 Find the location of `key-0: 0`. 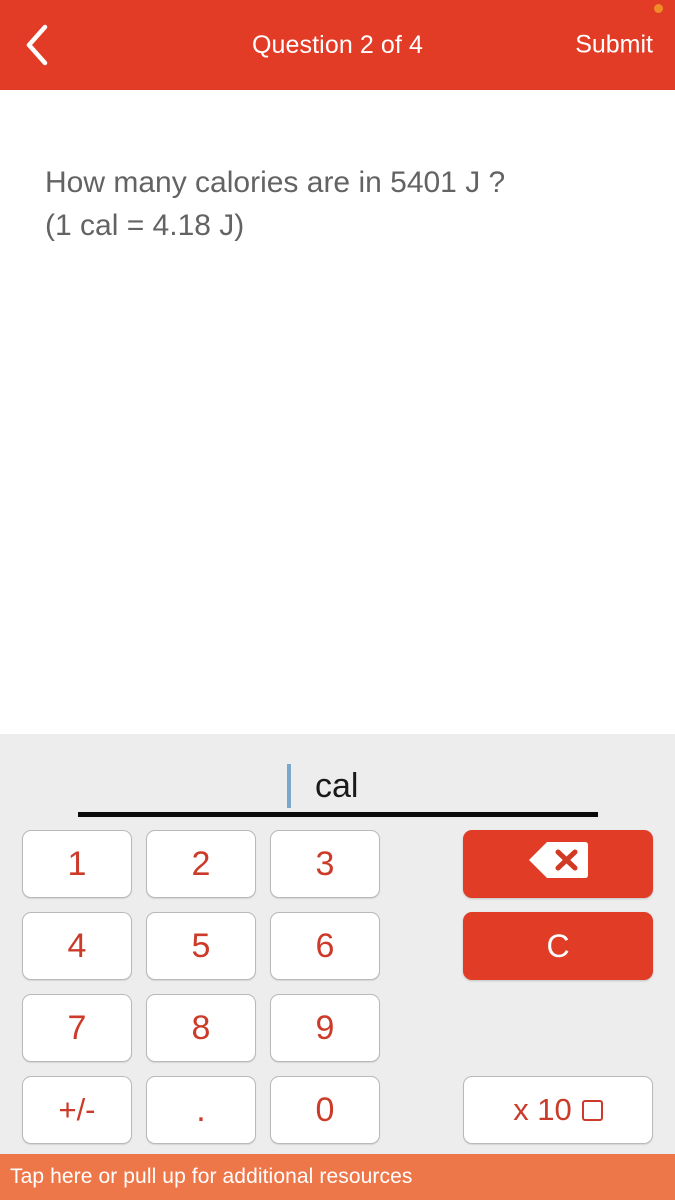

key-0: 0 is located at coordinates (325, 1110).